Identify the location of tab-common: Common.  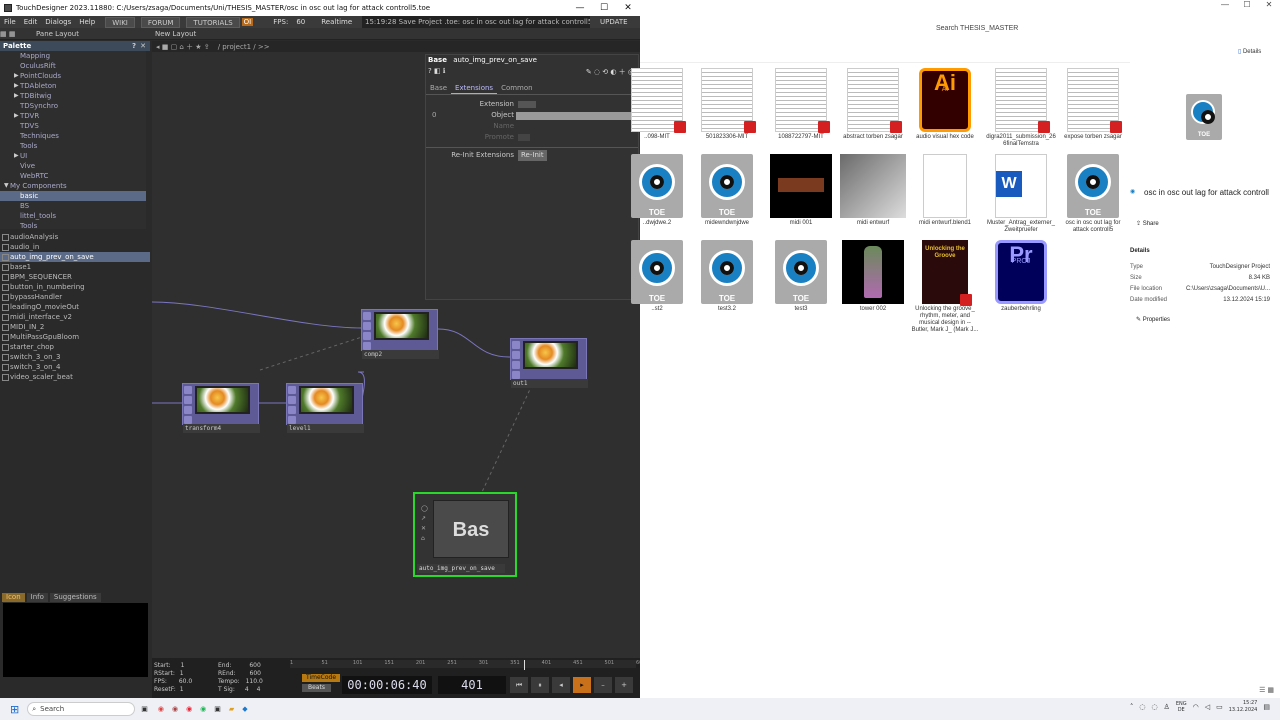
(517, 88).